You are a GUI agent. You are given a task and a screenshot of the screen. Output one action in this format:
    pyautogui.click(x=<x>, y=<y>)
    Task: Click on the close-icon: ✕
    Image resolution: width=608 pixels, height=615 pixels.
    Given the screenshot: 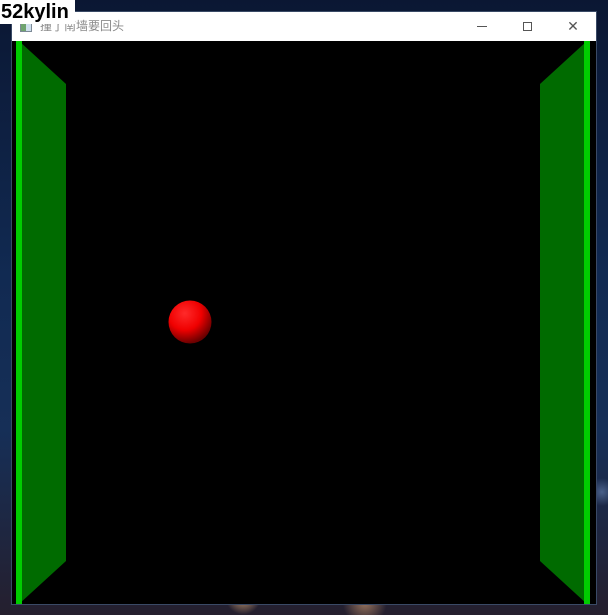 What is the action you would take?
    pyautogui.click(x=573, y=26)
    